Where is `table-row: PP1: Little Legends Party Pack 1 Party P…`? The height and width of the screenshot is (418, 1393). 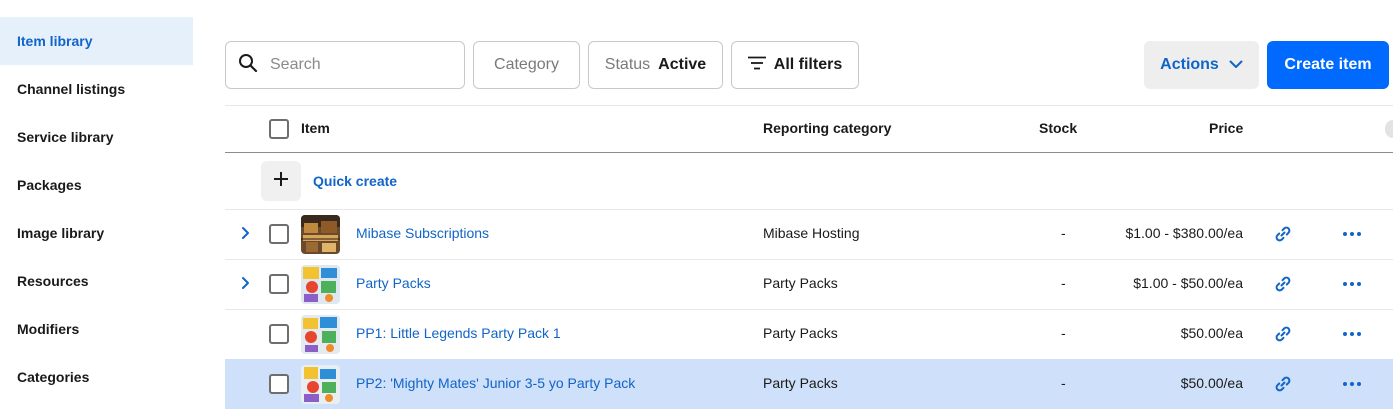 table-row: PP1: Little Legends Party Pack 1 Party P… is located at coordinates (809, 334).